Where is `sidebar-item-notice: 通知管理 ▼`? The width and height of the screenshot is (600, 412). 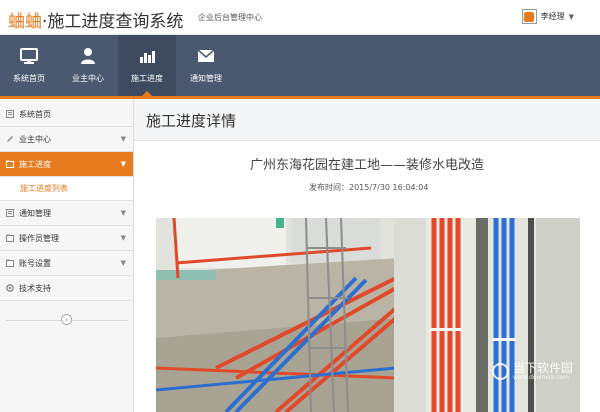
sidebar-item-notice: 通知管理 ▼ is located at coordinates (66, 213).